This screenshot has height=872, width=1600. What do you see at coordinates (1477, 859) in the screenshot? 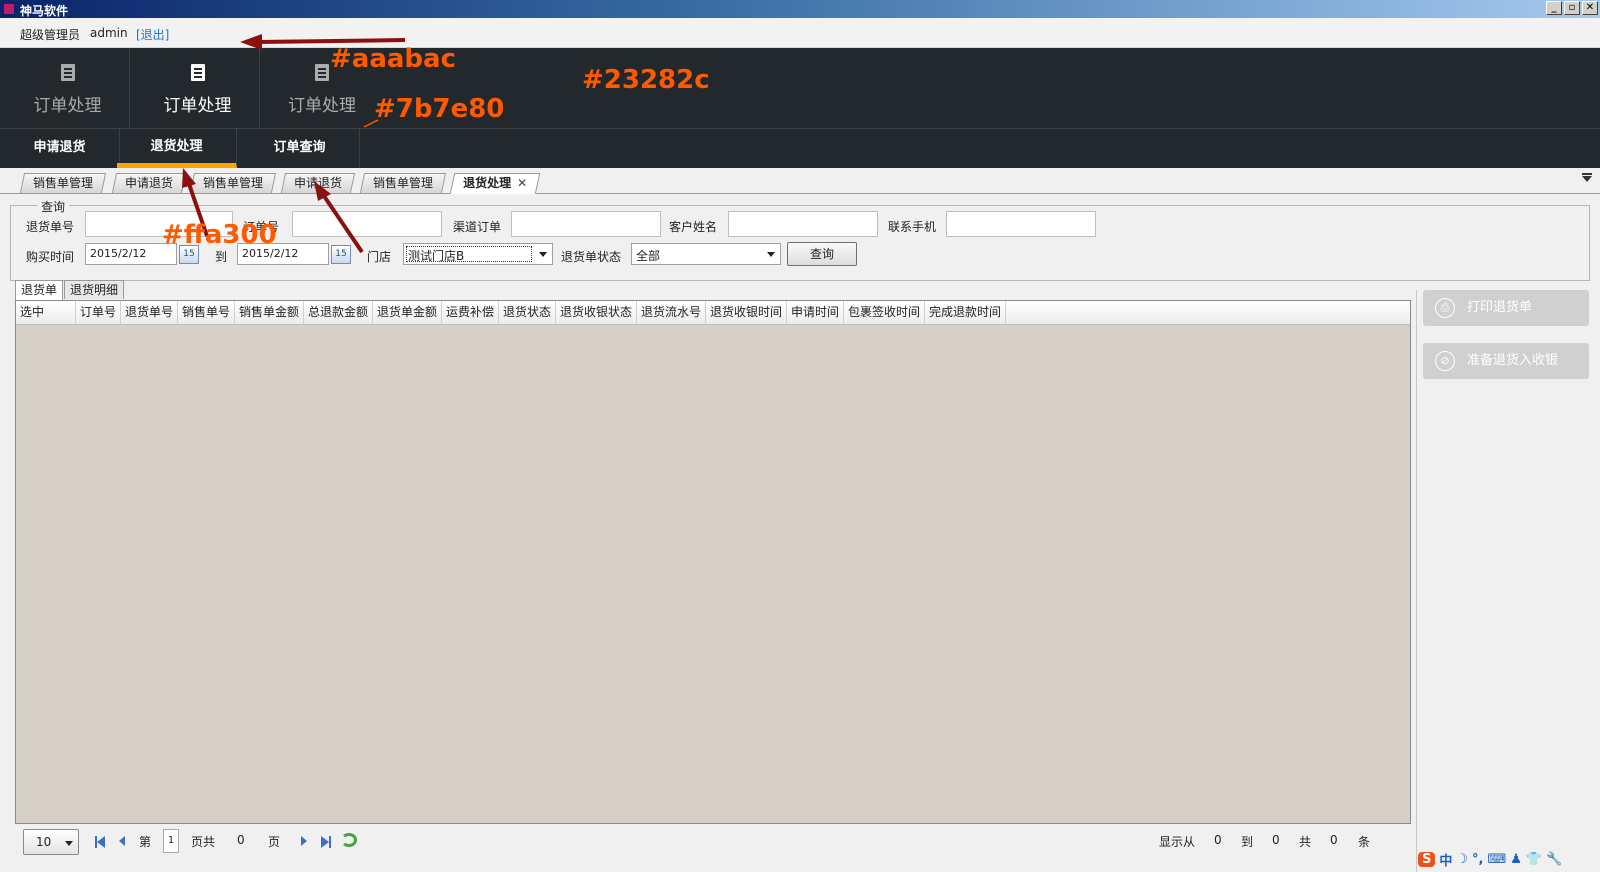
I see `punctuation-icon: °,` at bounding box center [1477, 859].